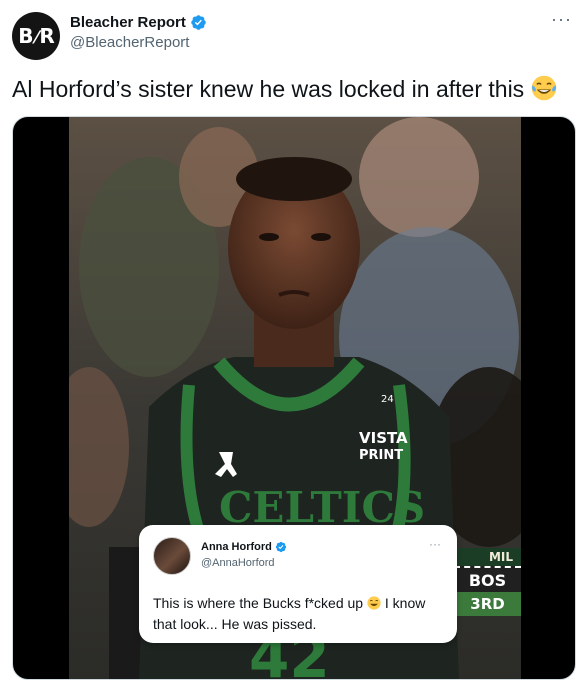 The width and height of the screenshot is (588, 687). I want to click on quote-display-name: Anna Horford, so click(236, 547).